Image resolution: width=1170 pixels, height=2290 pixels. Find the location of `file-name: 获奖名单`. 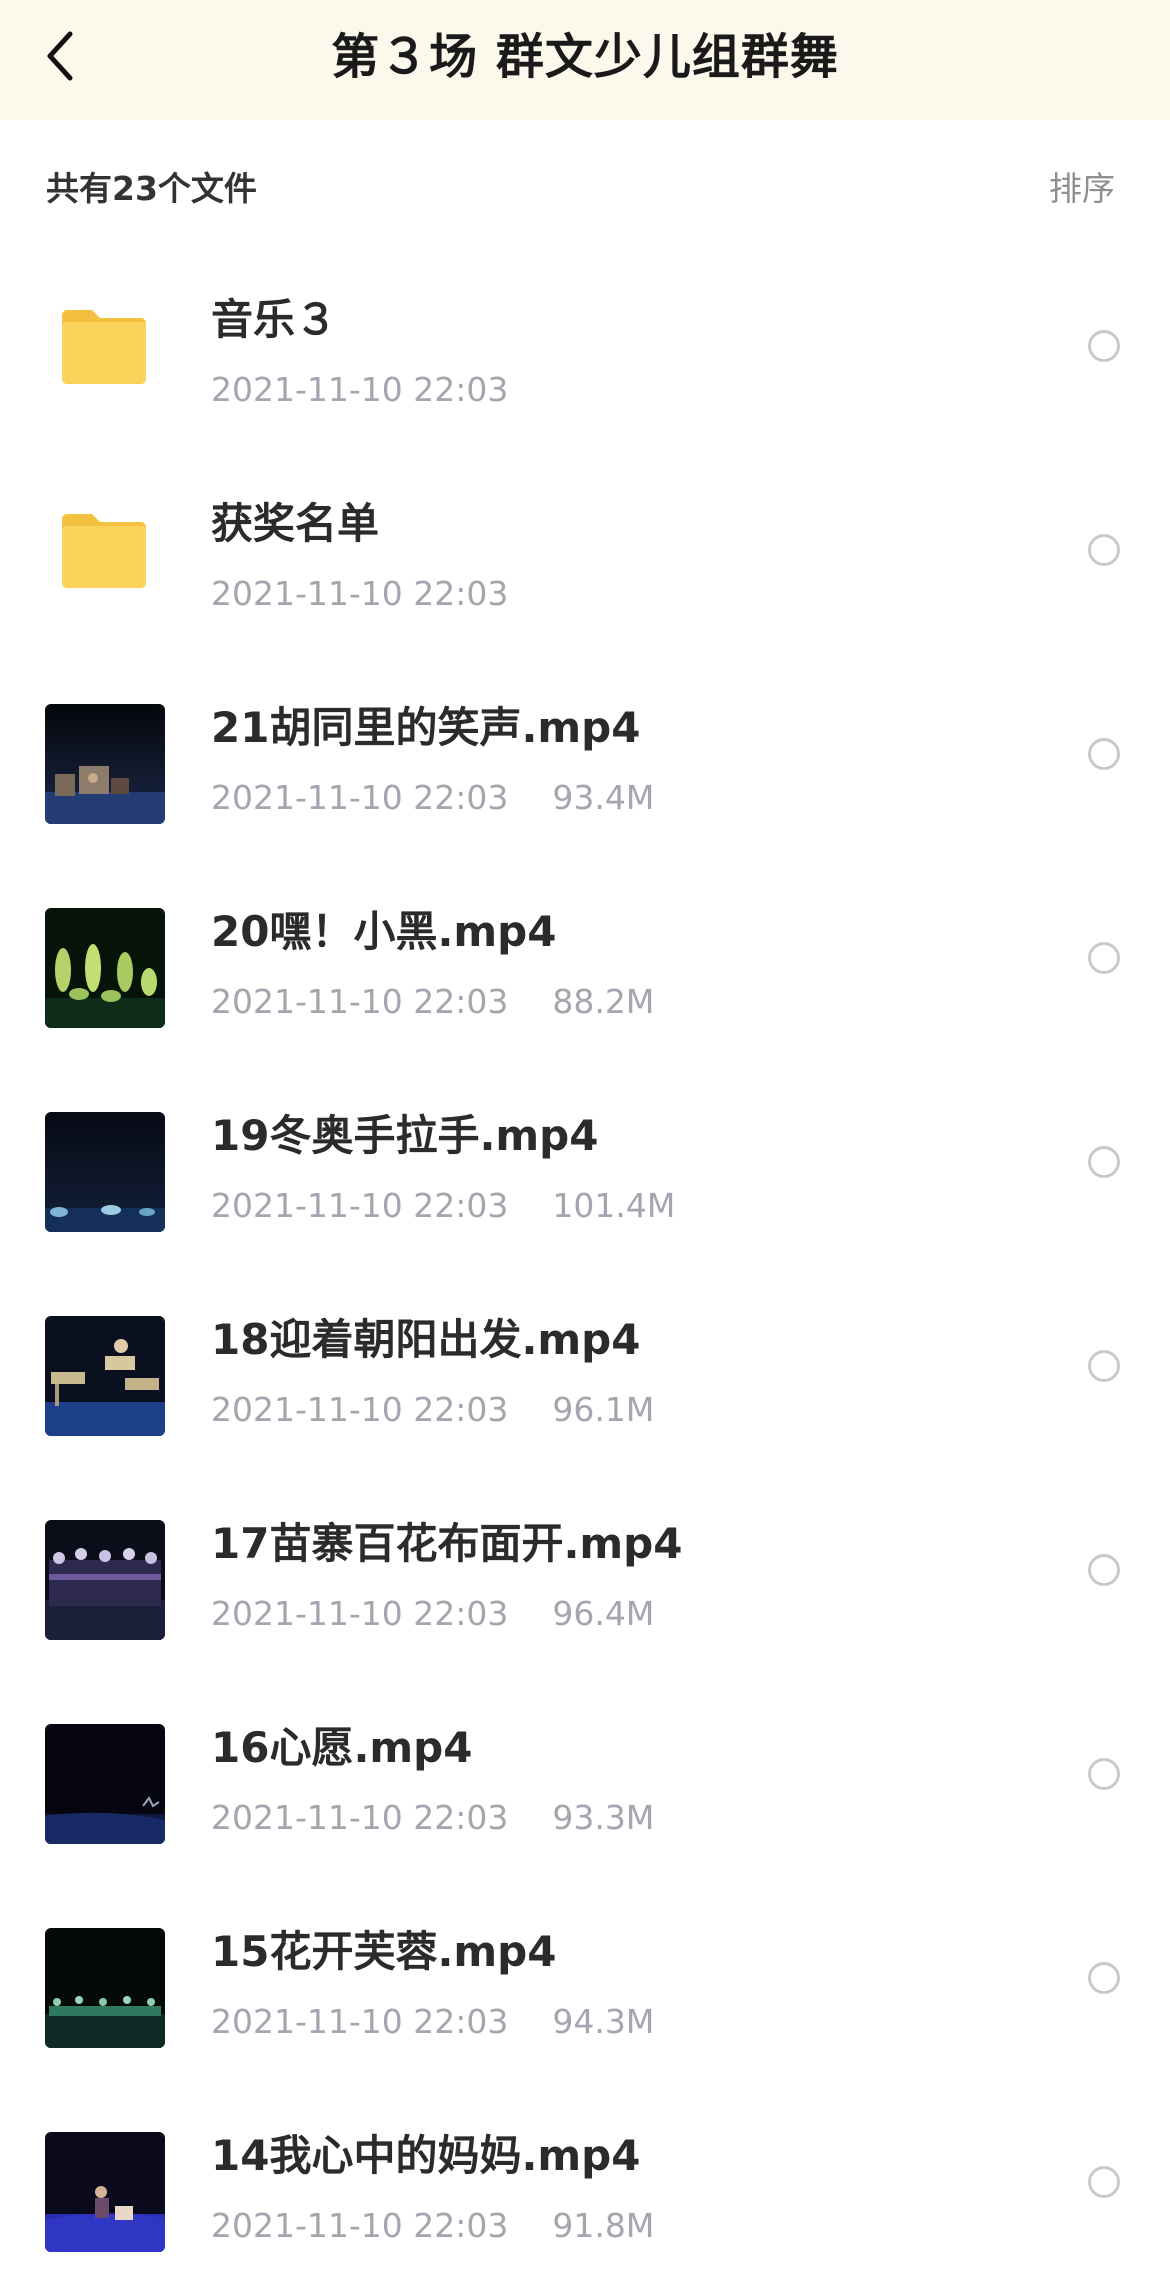

file-name: 获奖名单 is located at coordinates (295, 523).